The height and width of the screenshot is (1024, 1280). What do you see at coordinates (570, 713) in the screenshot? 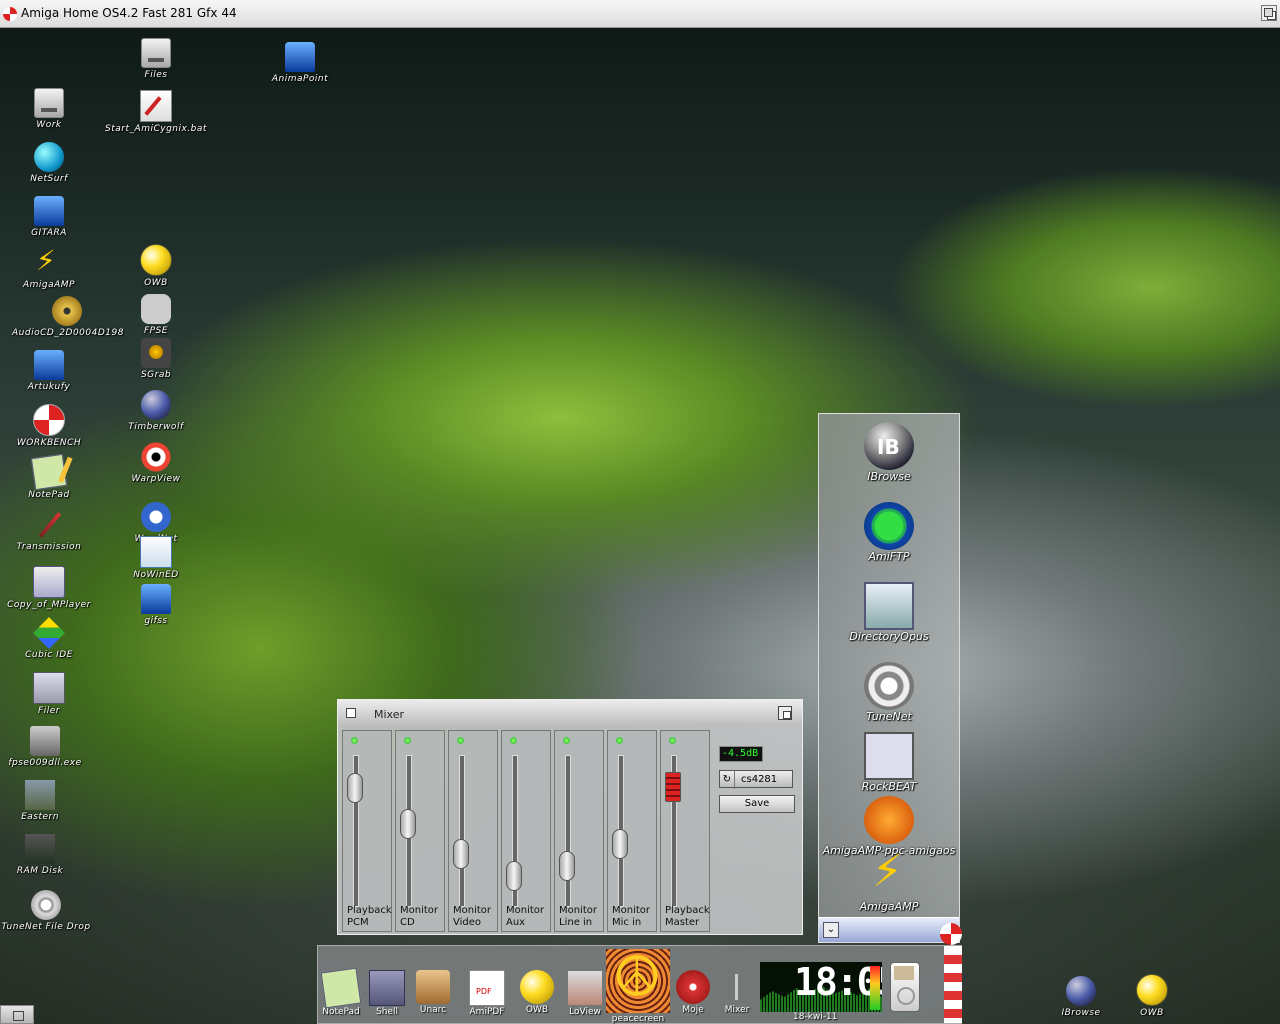
I see `mixer-titlebar: Mixer` at bounding box center [570, 713].